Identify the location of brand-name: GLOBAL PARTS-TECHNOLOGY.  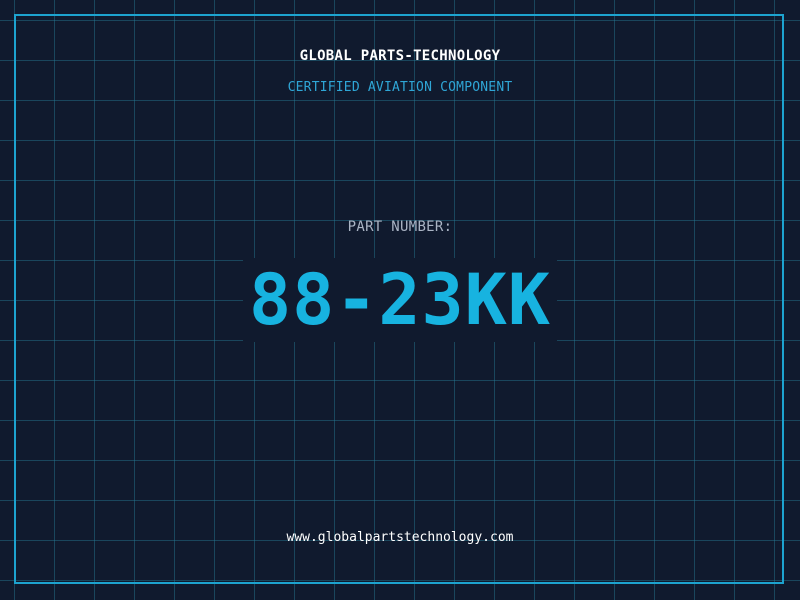
(400, 56).